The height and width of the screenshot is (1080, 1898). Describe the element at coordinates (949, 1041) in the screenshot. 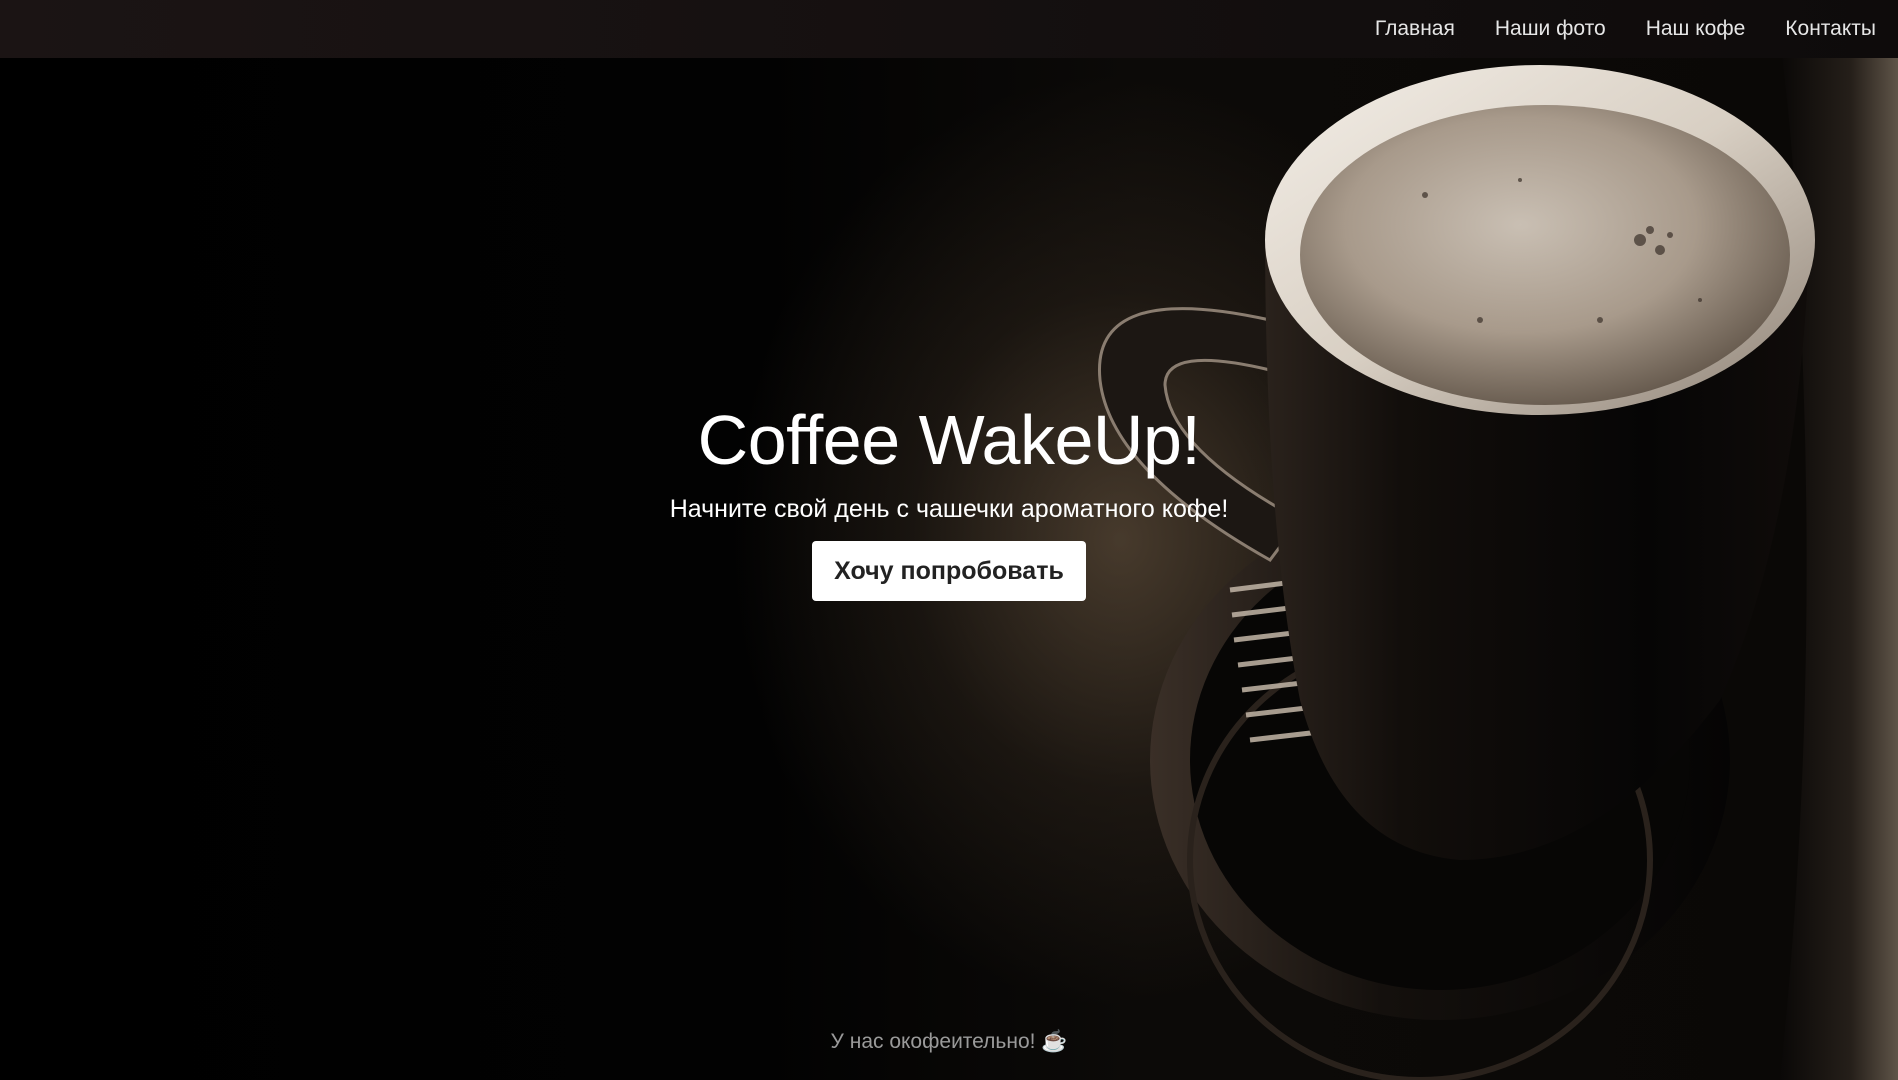

I see `footer-note: У нас окофеительно! ☕` at that location.